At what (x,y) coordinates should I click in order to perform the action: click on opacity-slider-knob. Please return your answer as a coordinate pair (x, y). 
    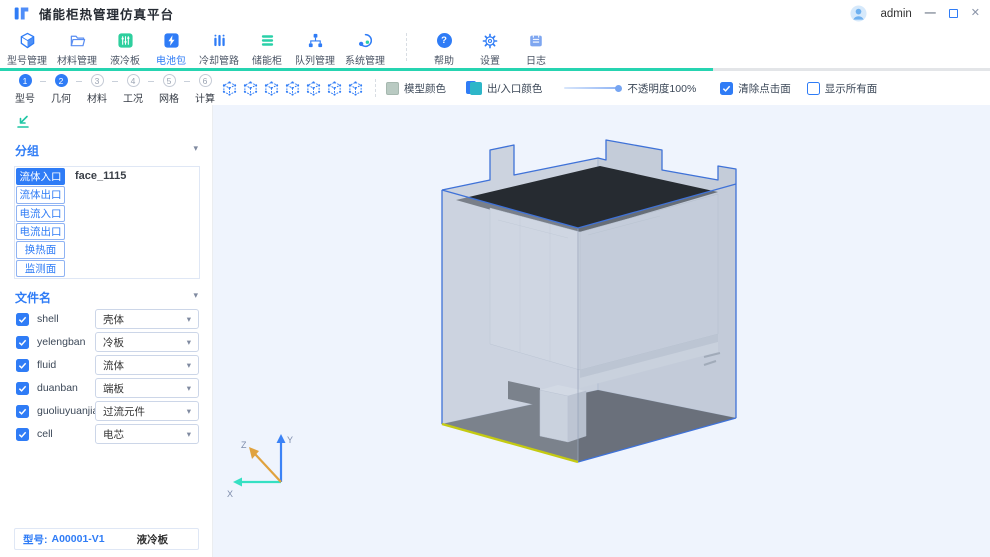
    Looking at the image, I should click on (619, 88).